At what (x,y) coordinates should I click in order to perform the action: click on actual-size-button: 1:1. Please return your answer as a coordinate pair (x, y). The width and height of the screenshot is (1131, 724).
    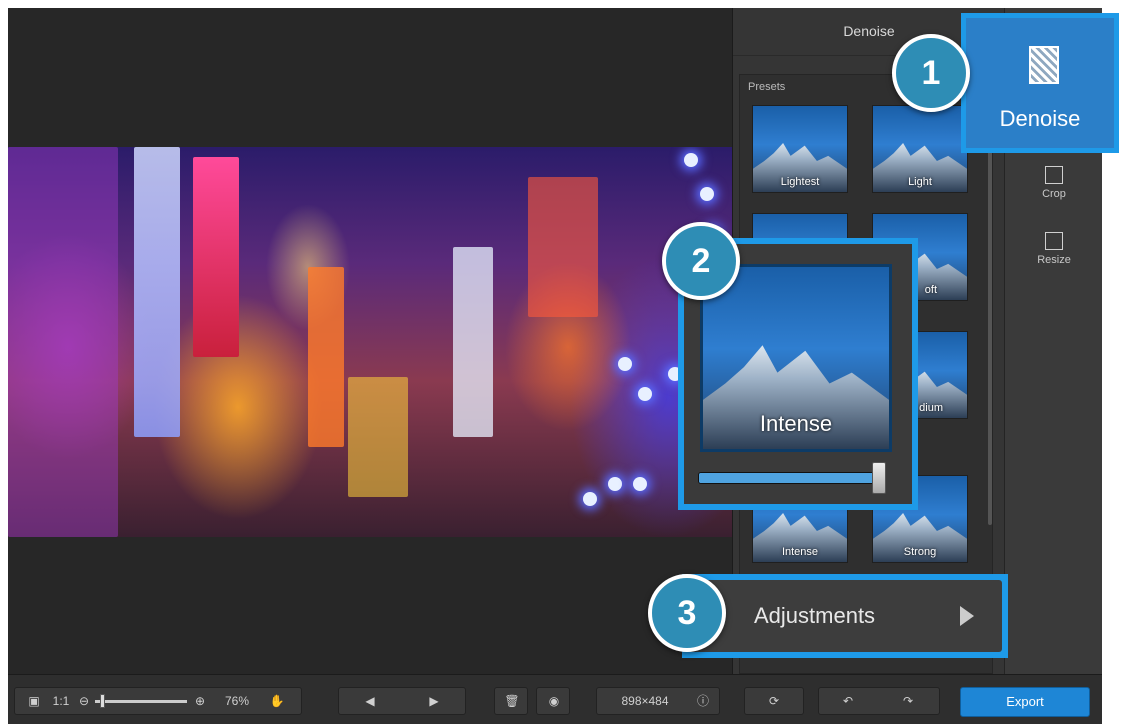
    Looking at the image, I should click on (61, 701).